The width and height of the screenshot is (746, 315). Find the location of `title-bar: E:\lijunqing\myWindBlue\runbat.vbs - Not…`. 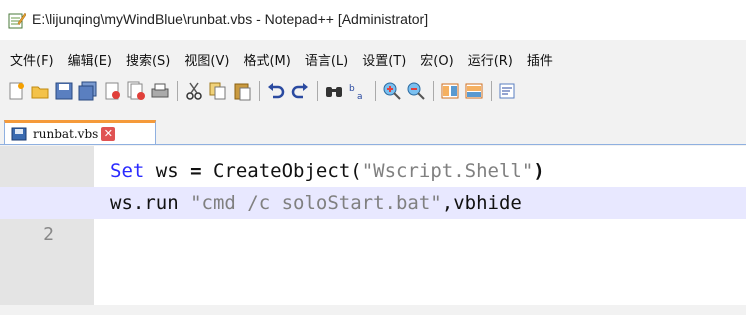

title-bar: E:\lijunqing\myWindBlue\runbat.vbs - Not… is located at coordinates (373, 20).